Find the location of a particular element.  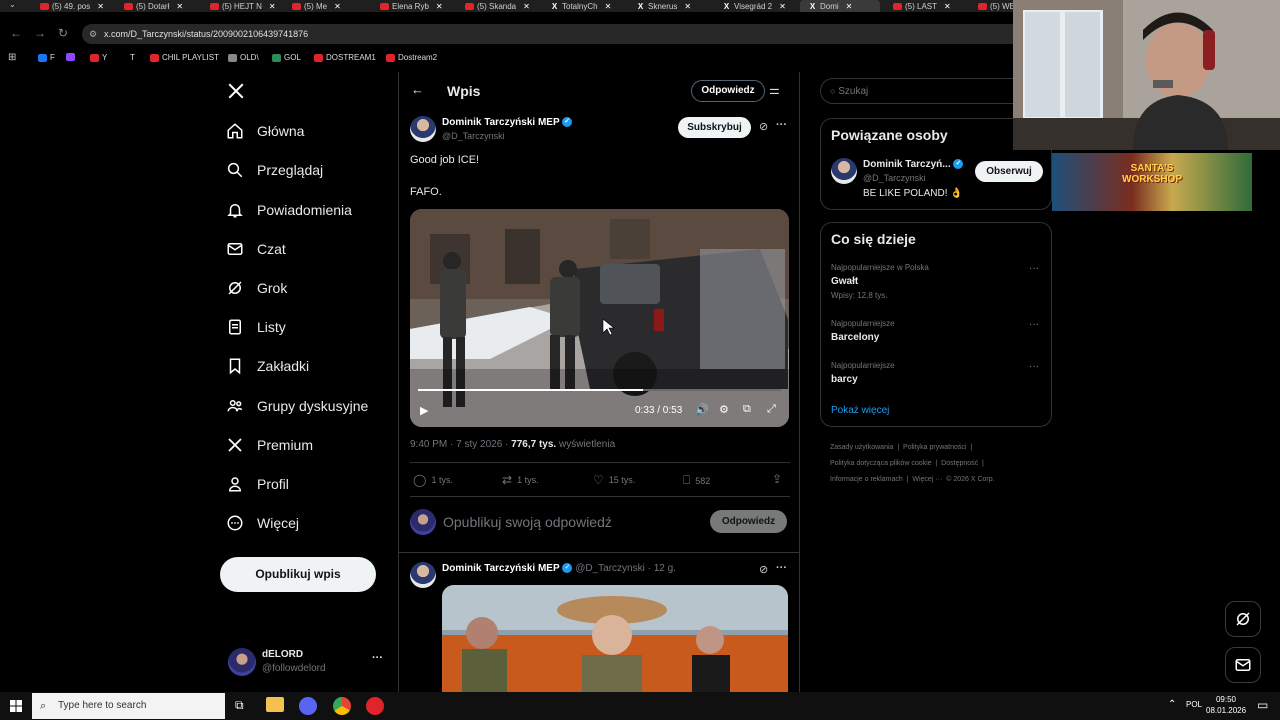

tab-list-chevron-icon: ⌄ is located at coordinates (12, 4).